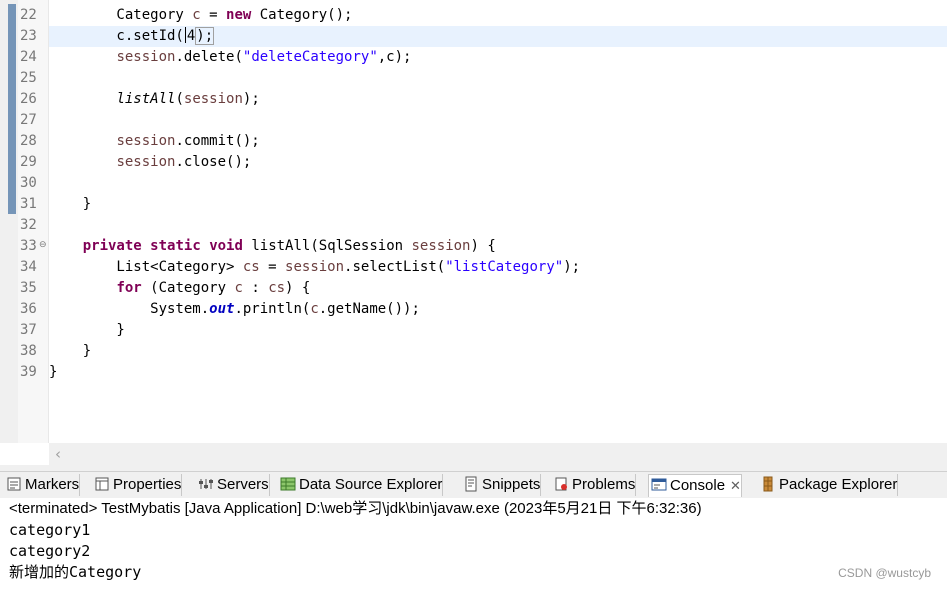  What do you see at coordinates (43, 245) in the screenshot?
I see `fold-collapse-icon: ⊖` at bounding box center [43, 245].